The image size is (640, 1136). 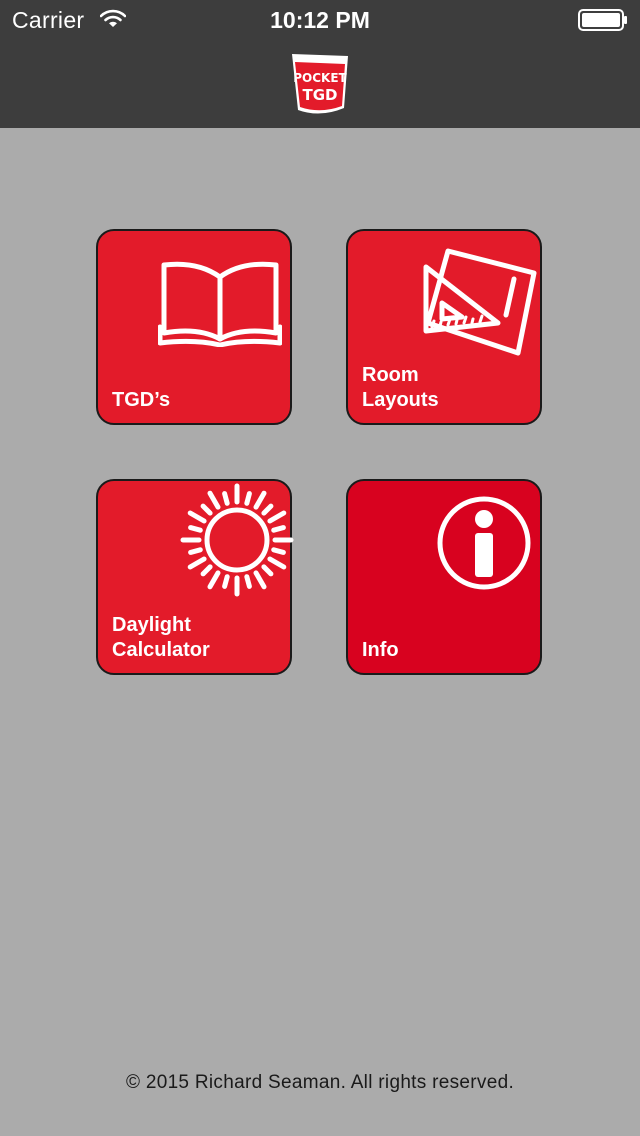 I want to click on tgds-button: TGD’s, so click(x=194, y=327).